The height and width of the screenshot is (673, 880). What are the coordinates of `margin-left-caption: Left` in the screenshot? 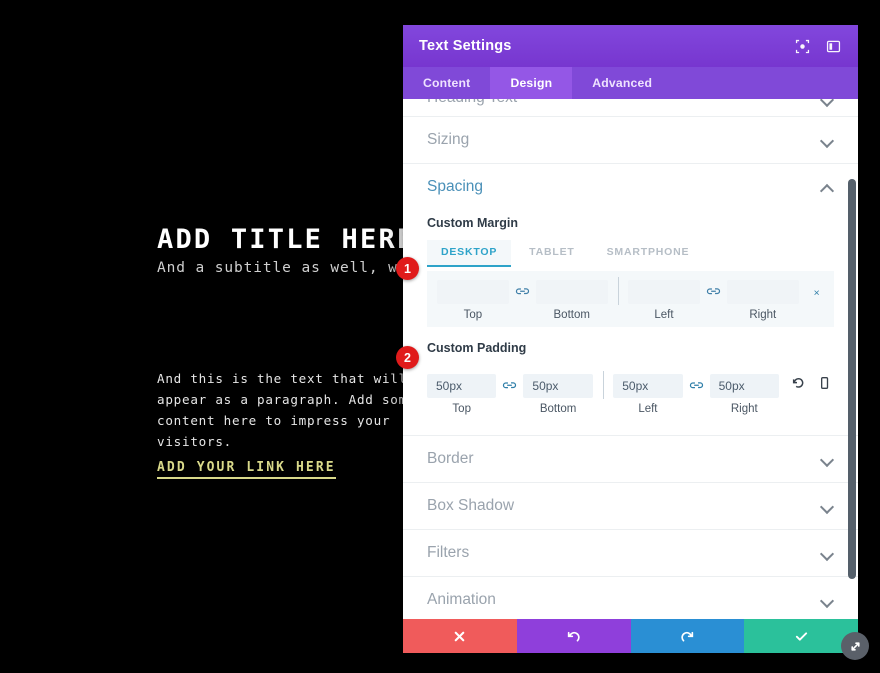 It's located at (664, 314).